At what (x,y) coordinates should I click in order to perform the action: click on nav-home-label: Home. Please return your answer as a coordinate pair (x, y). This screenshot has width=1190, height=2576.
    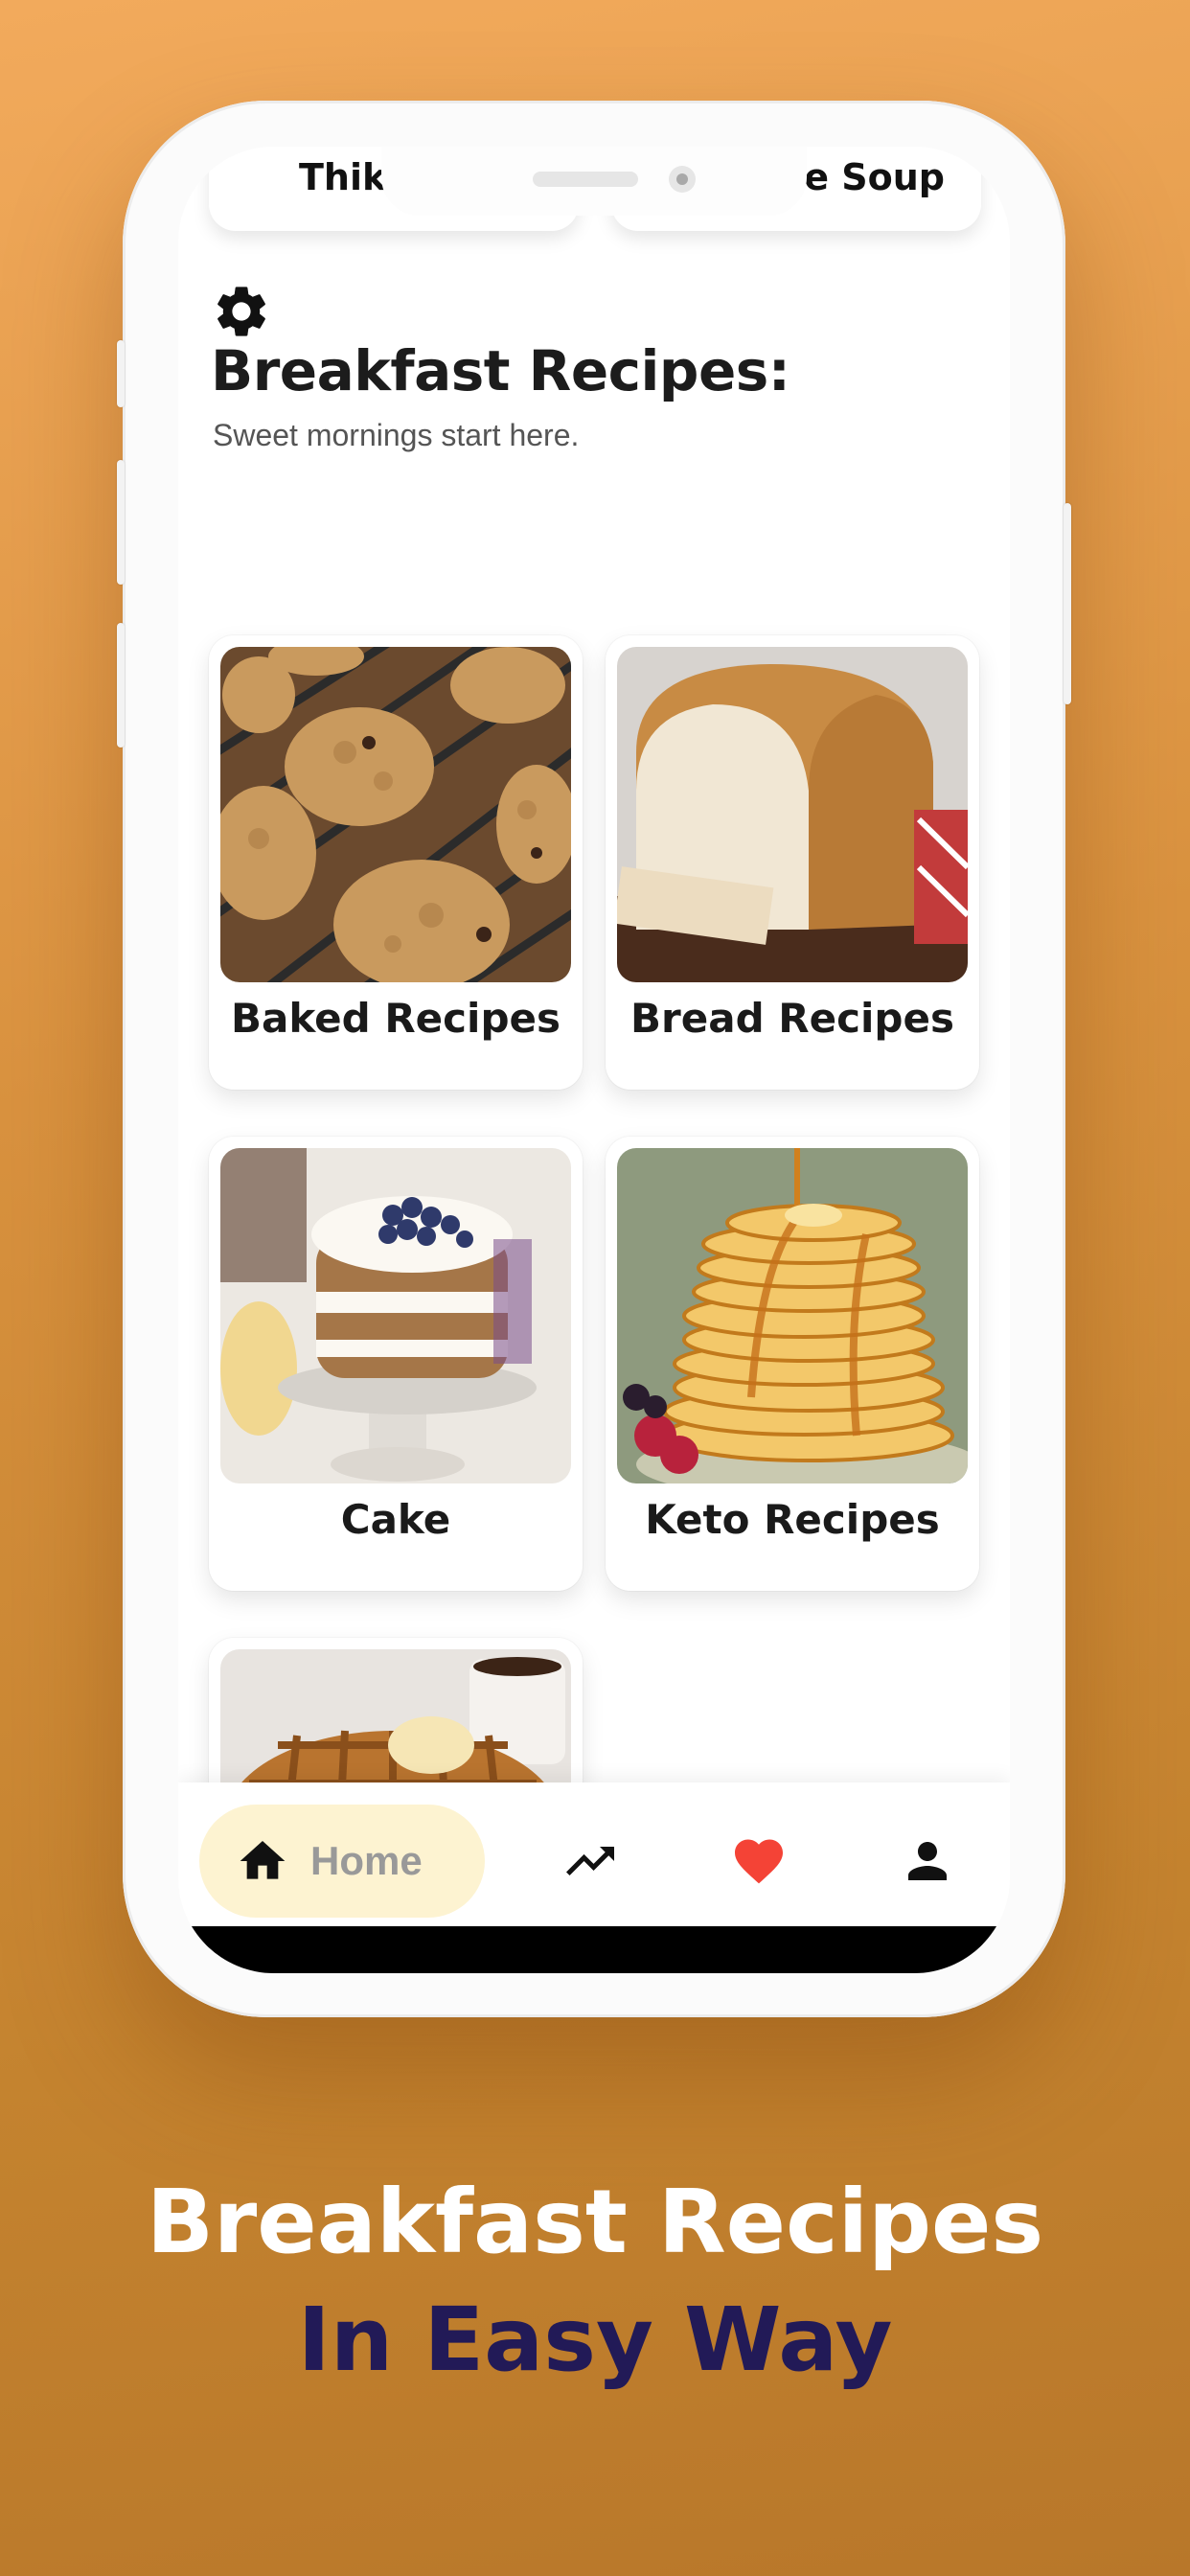
    Looking at the image, I should click on (366, 1860).